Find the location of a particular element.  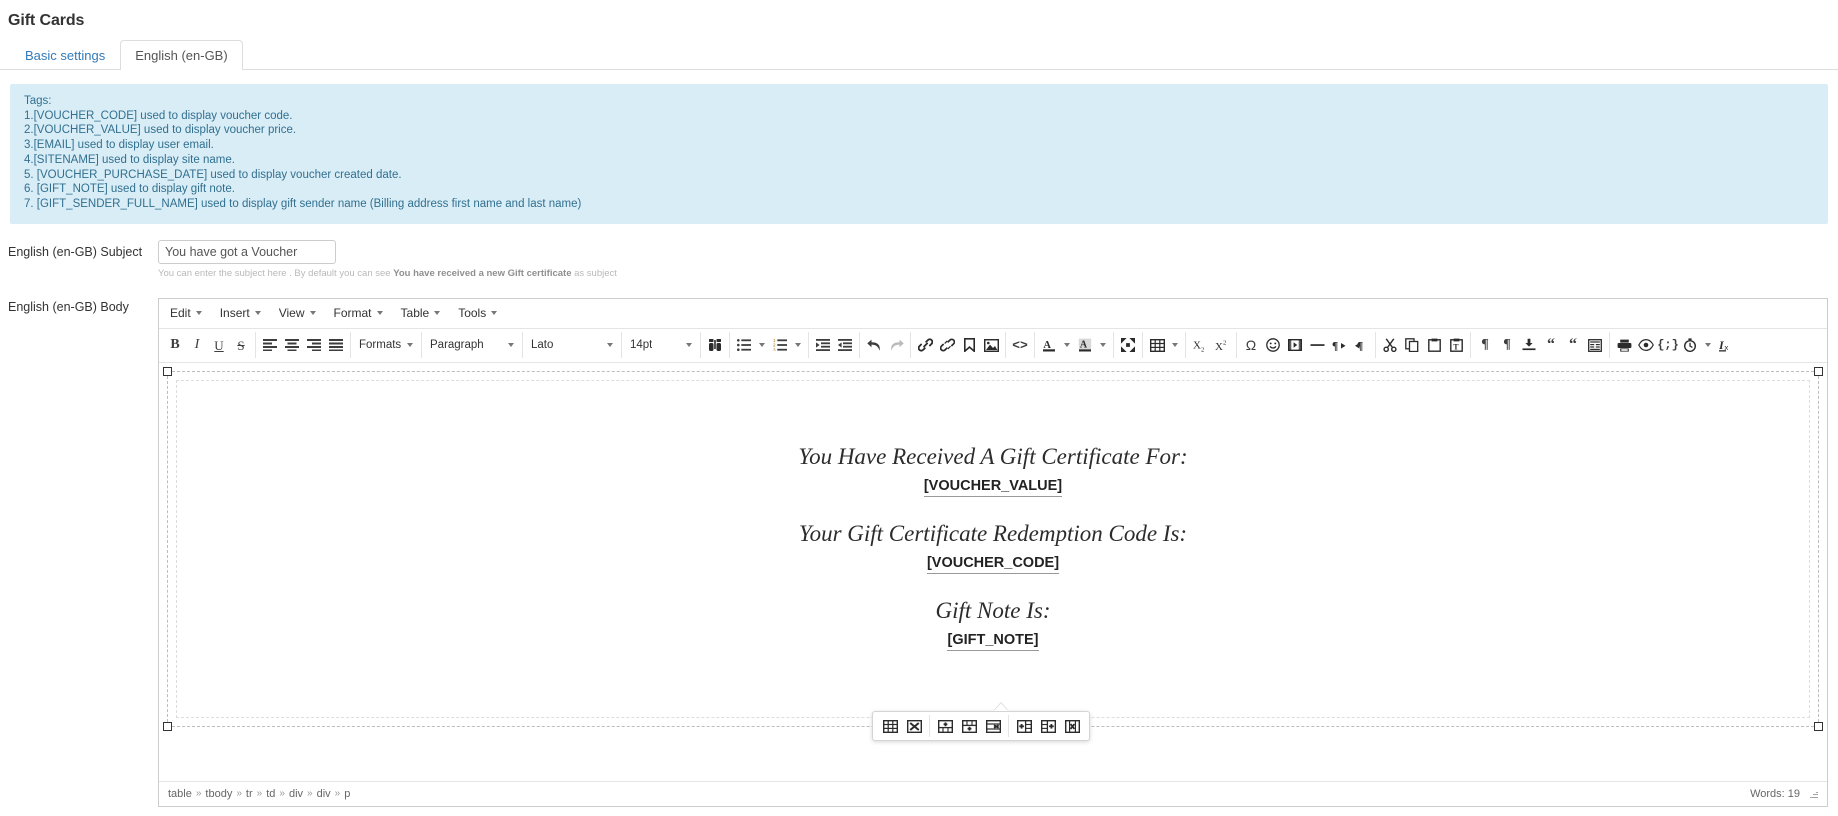

remove-format-icon: Ix is located at coordinates (1726, 345).